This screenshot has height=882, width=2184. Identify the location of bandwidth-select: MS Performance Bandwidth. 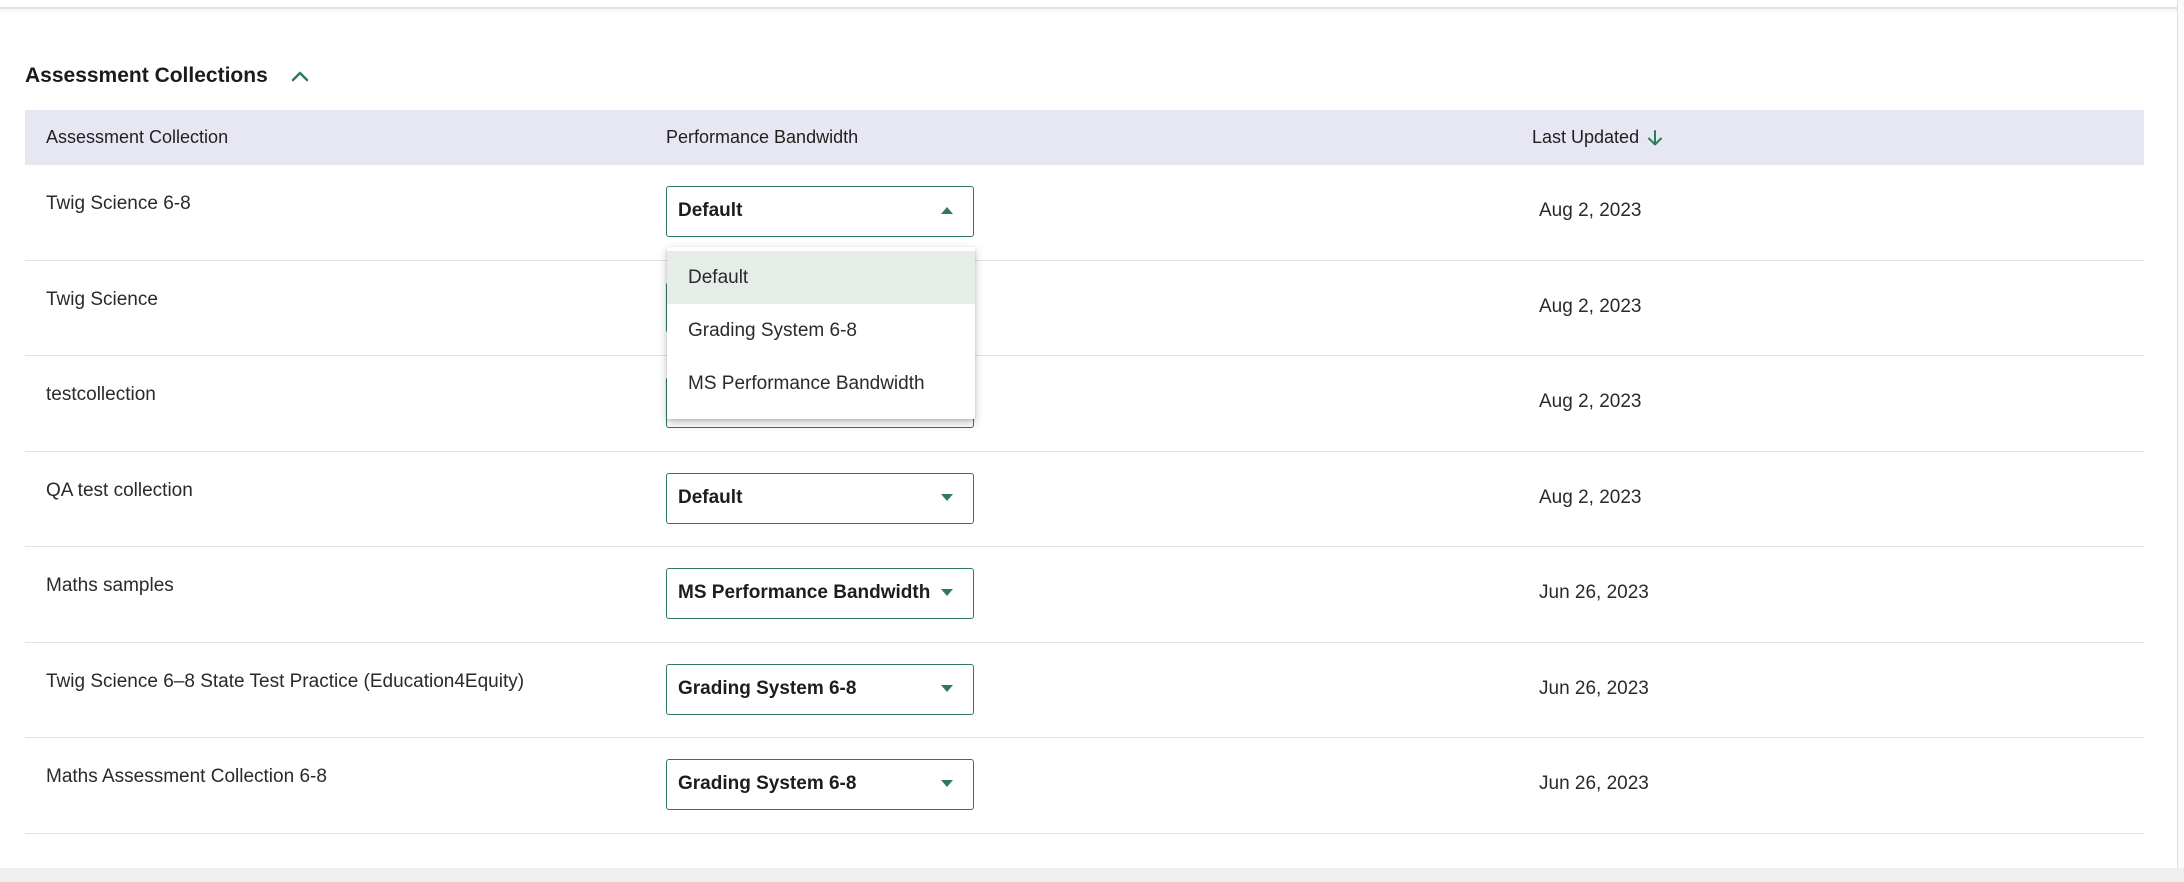
(820, 593).